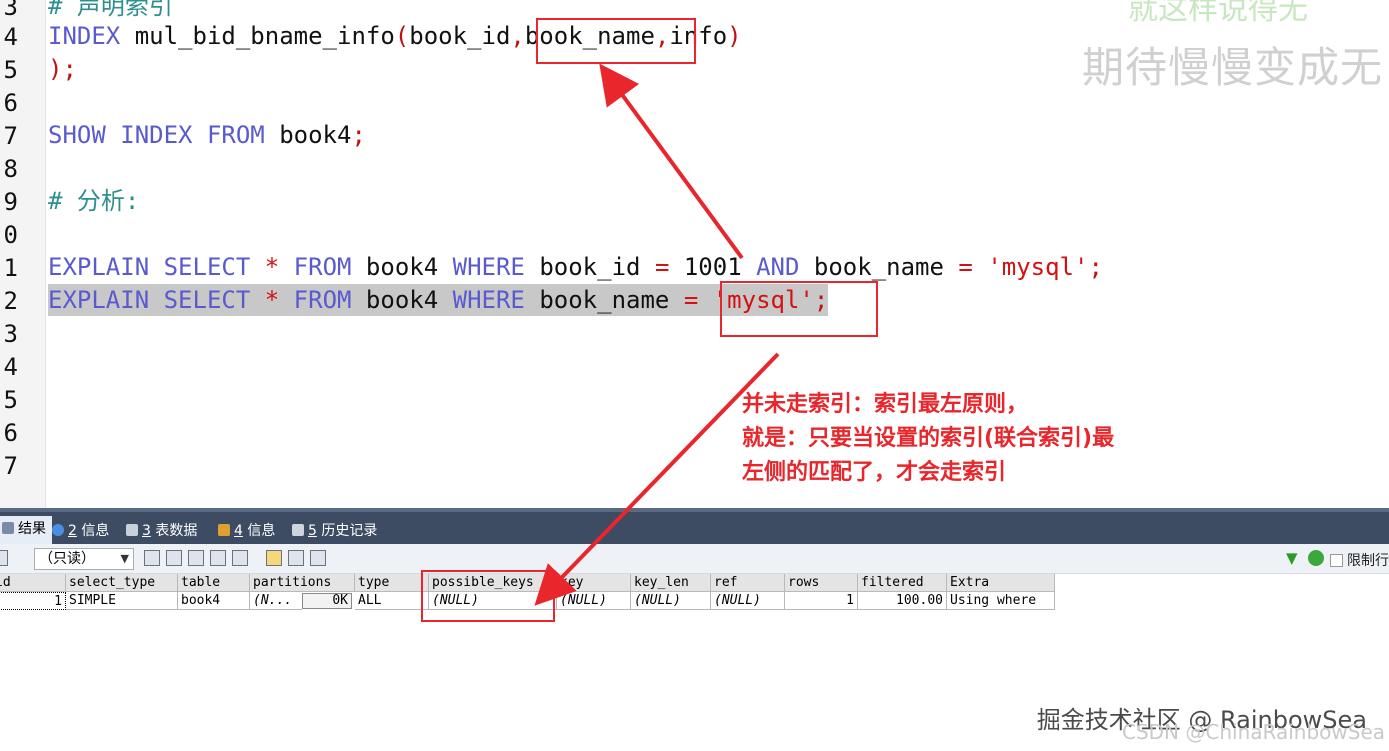  Describe the element at coordinates (214, 601) in the screenshot. I see `cell-table: book4` at that location.